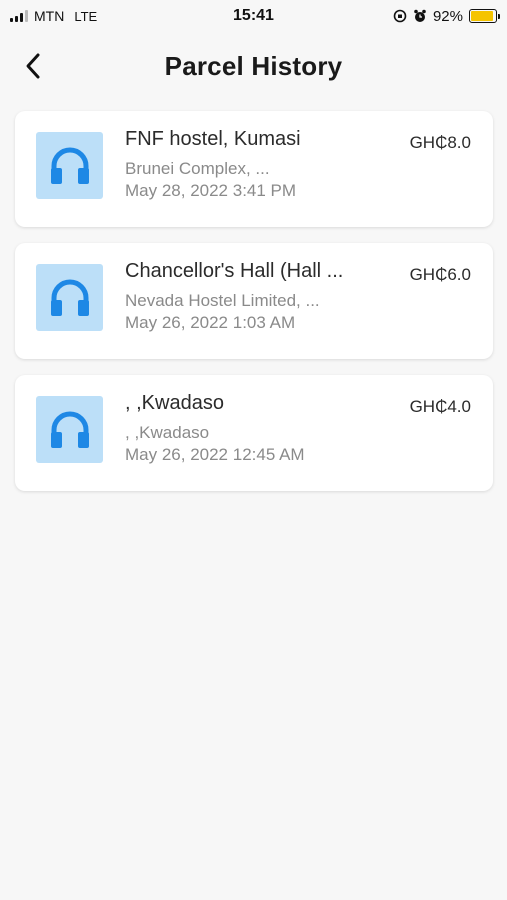  I want to click on parcel-date: May 26, 2022 12:45 AM, so click(215, 454).